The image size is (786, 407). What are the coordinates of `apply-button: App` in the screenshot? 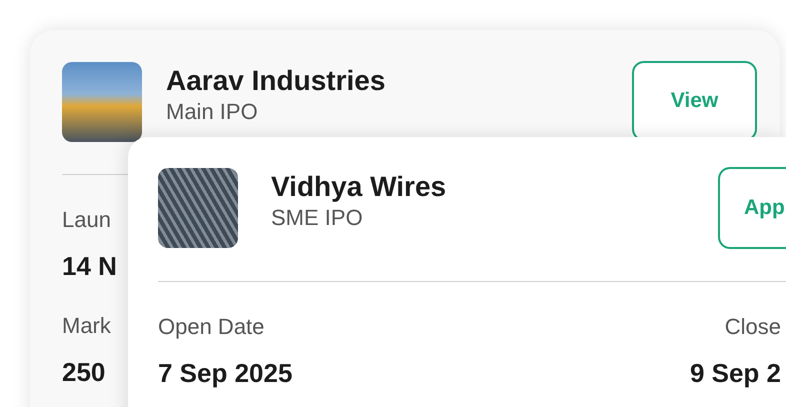 It's located at (752, 208).